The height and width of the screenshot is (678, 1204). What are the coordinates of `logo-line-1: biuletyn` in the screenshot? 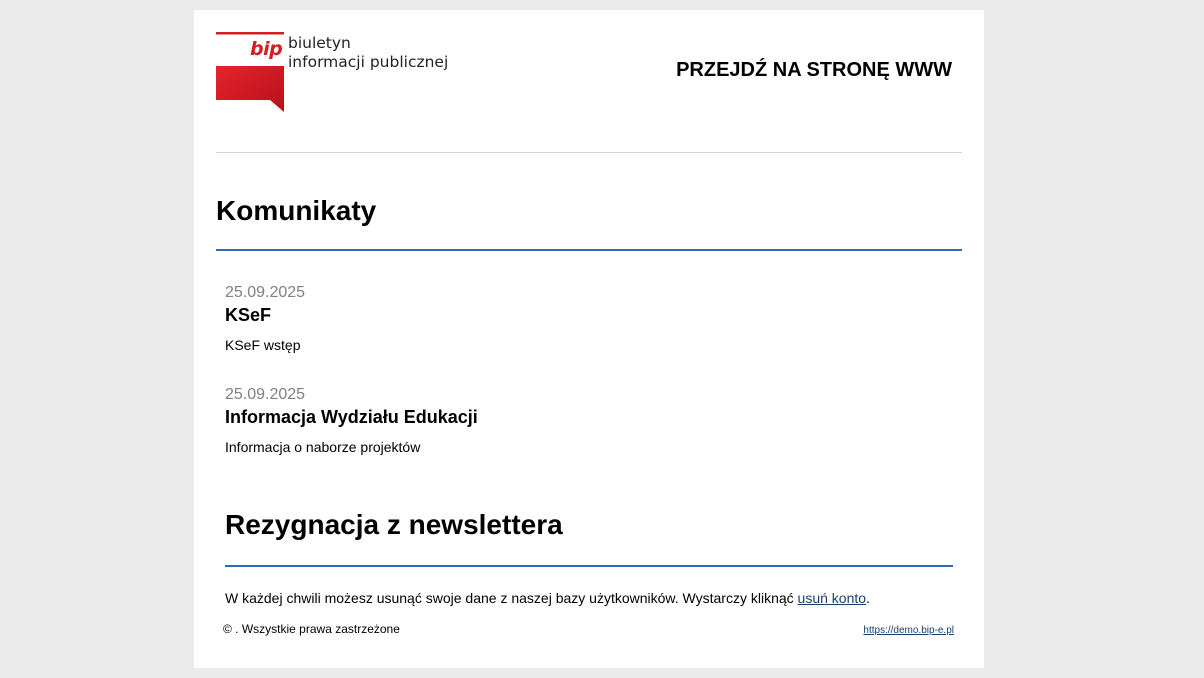 It's located at (319, 43).